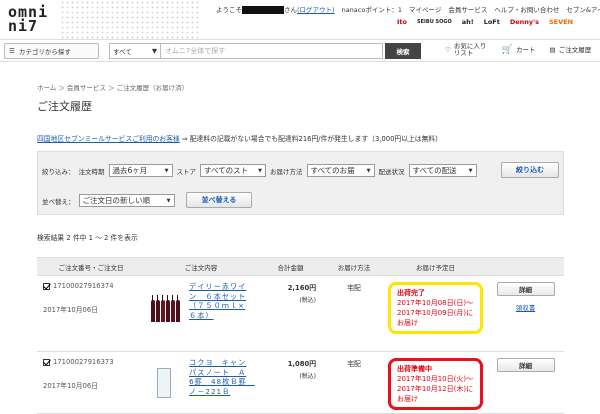 This screenshot has height=414, width=600. I want to click on loft-logo: LoFt, so click(492, 22).